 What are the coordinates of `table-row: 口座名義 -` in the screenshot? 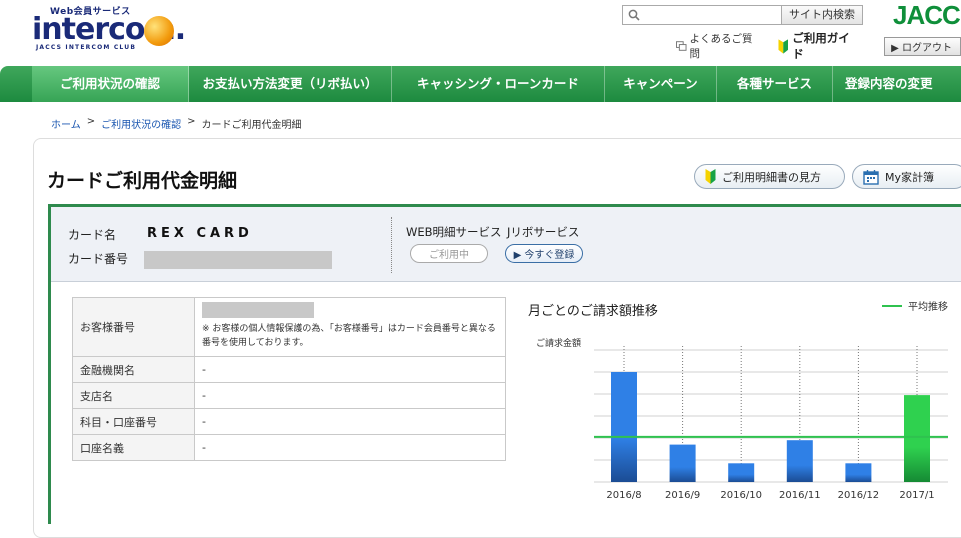 It's located at (289, 447).